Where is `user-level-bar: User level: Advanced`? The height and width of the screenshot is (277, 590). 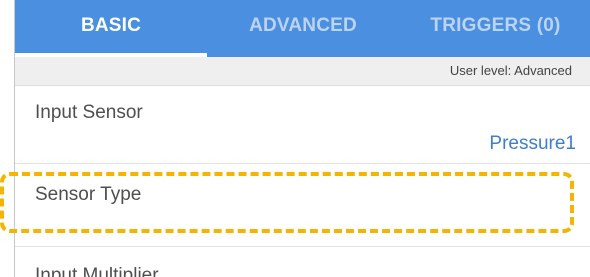 user-level-bar: User level: Advanced is located at coordinates (302, 71).